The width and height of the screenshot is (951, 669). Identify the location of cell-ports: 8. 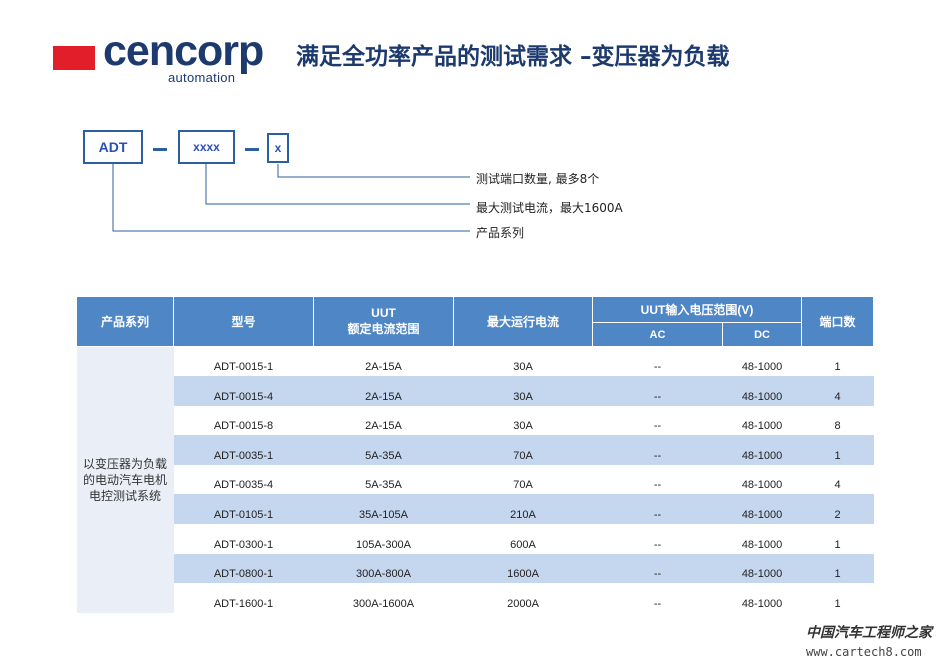
(837, 420).